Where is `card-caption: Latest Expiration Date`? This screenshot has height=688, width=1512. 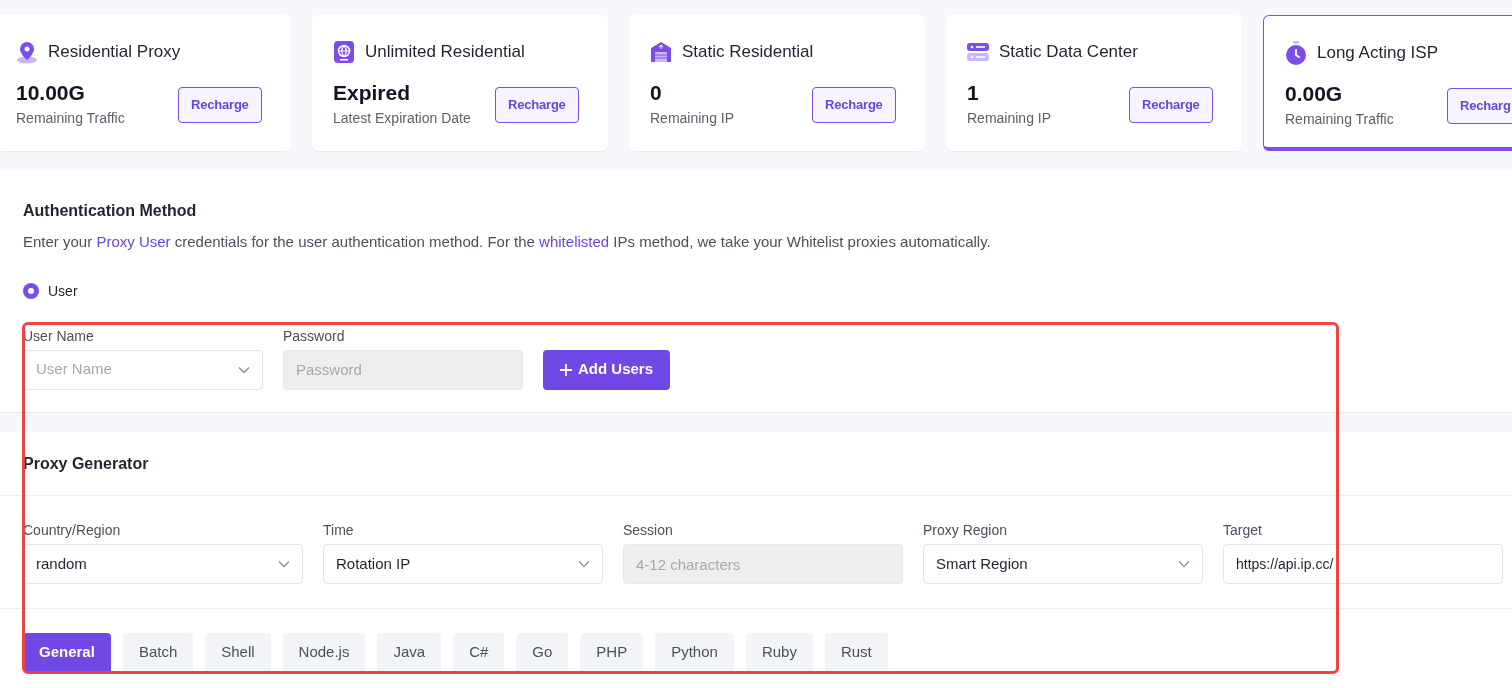
card-caption: Latest Expiration Date is located at coordinates (402, 118).